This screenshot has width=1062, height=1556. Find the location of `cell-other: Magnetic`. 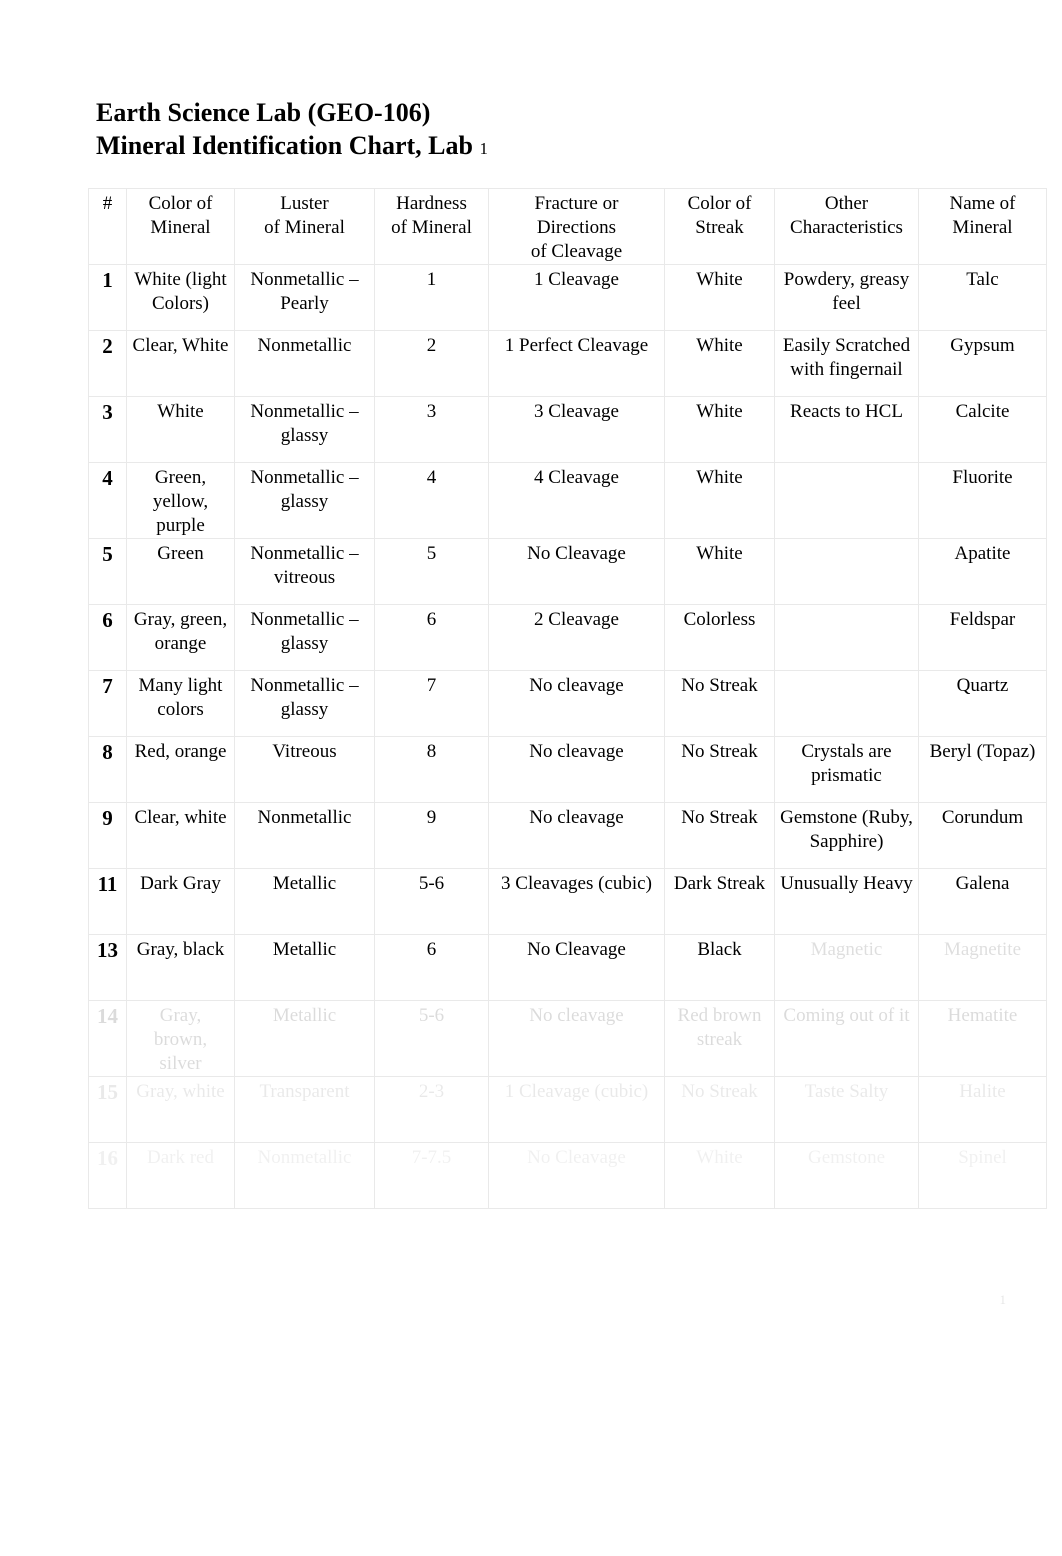

cell-other: Magnetic is located at coordinates (846, 967).